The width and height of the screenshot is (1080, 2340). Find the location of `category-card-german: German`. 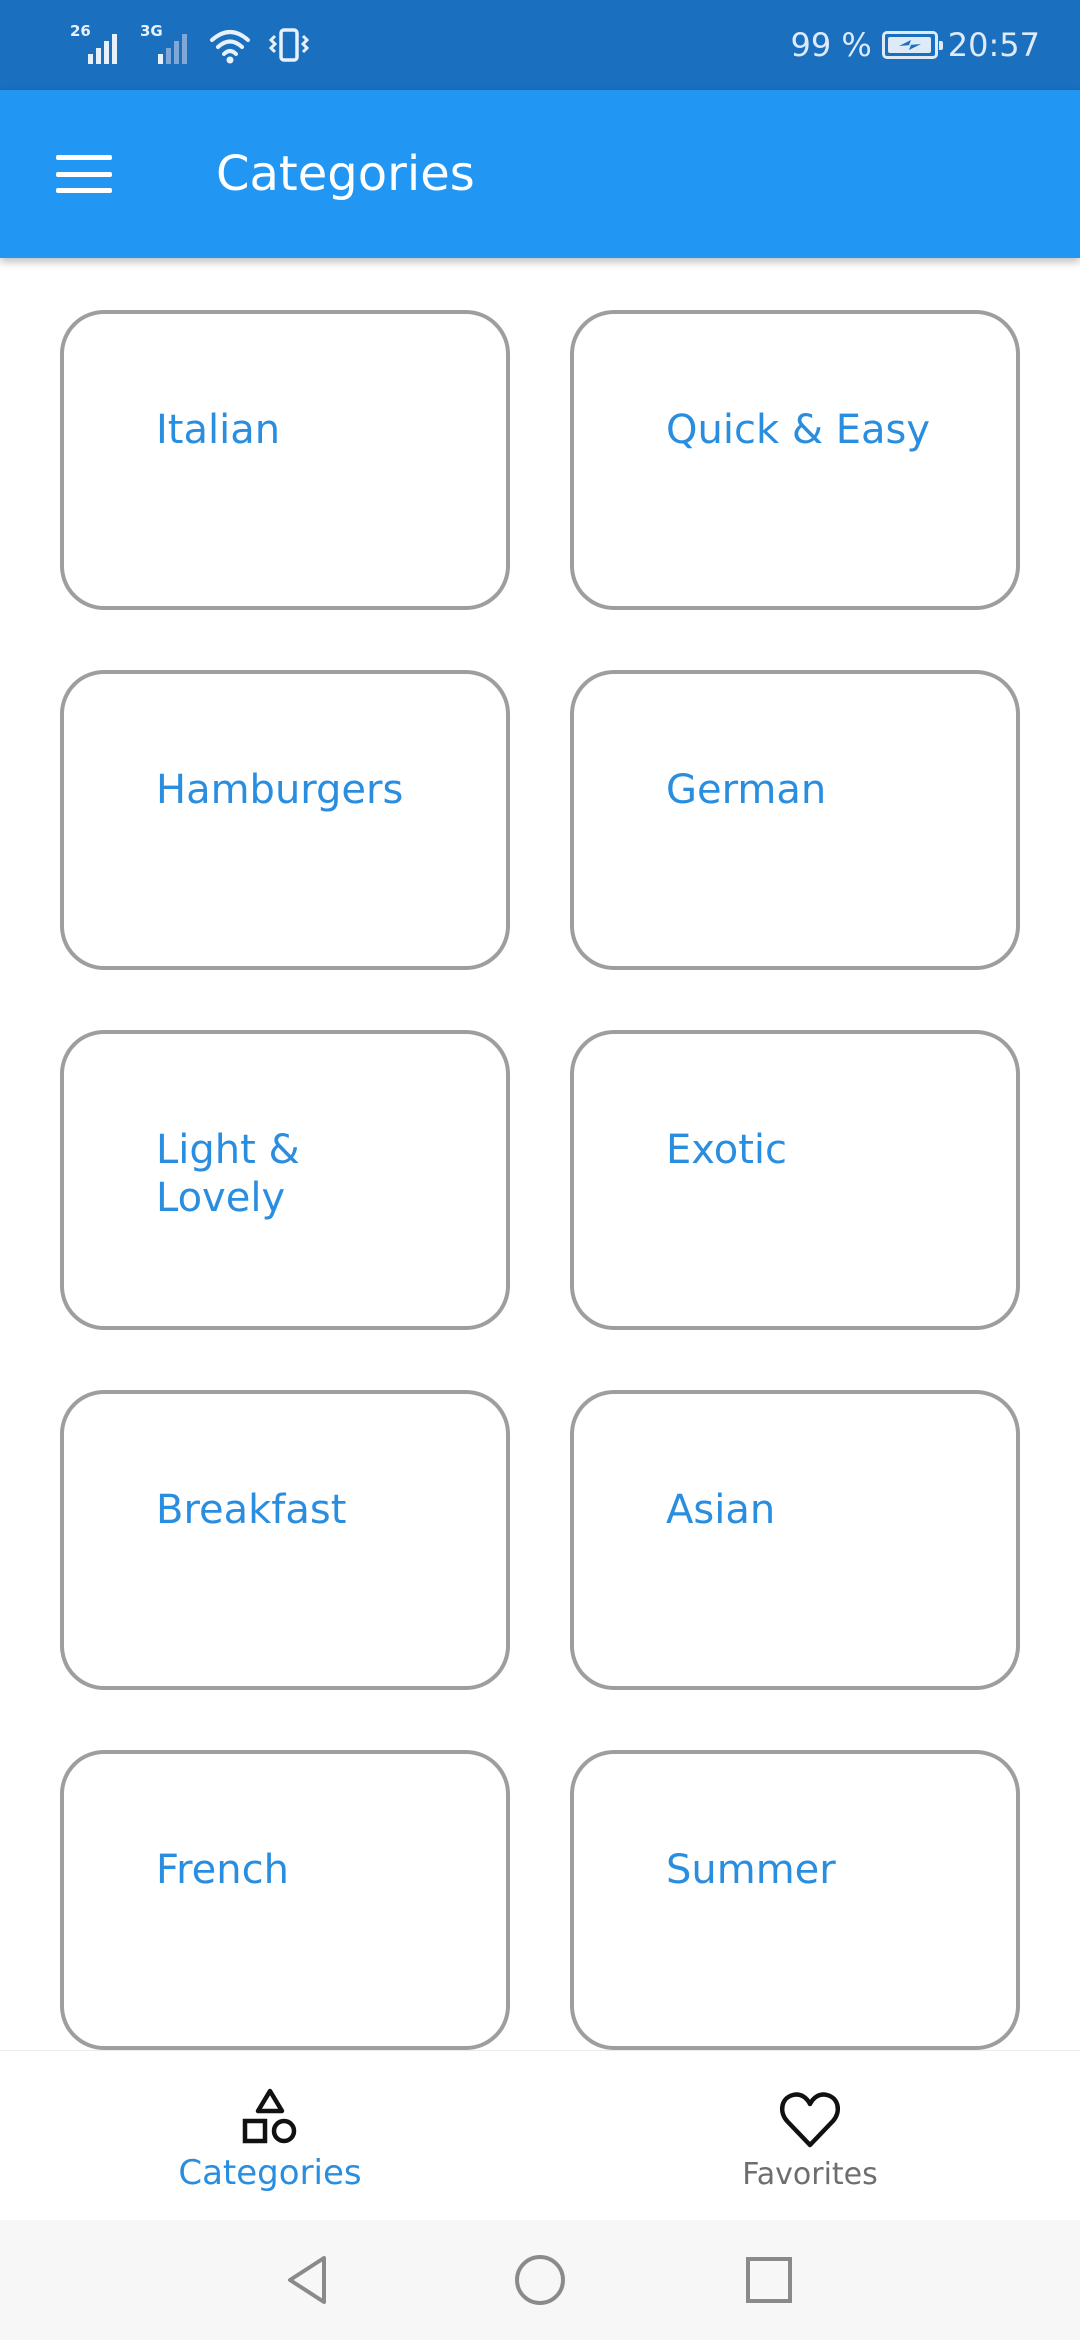

category-card-german: German is located at coordinates (795, 820).